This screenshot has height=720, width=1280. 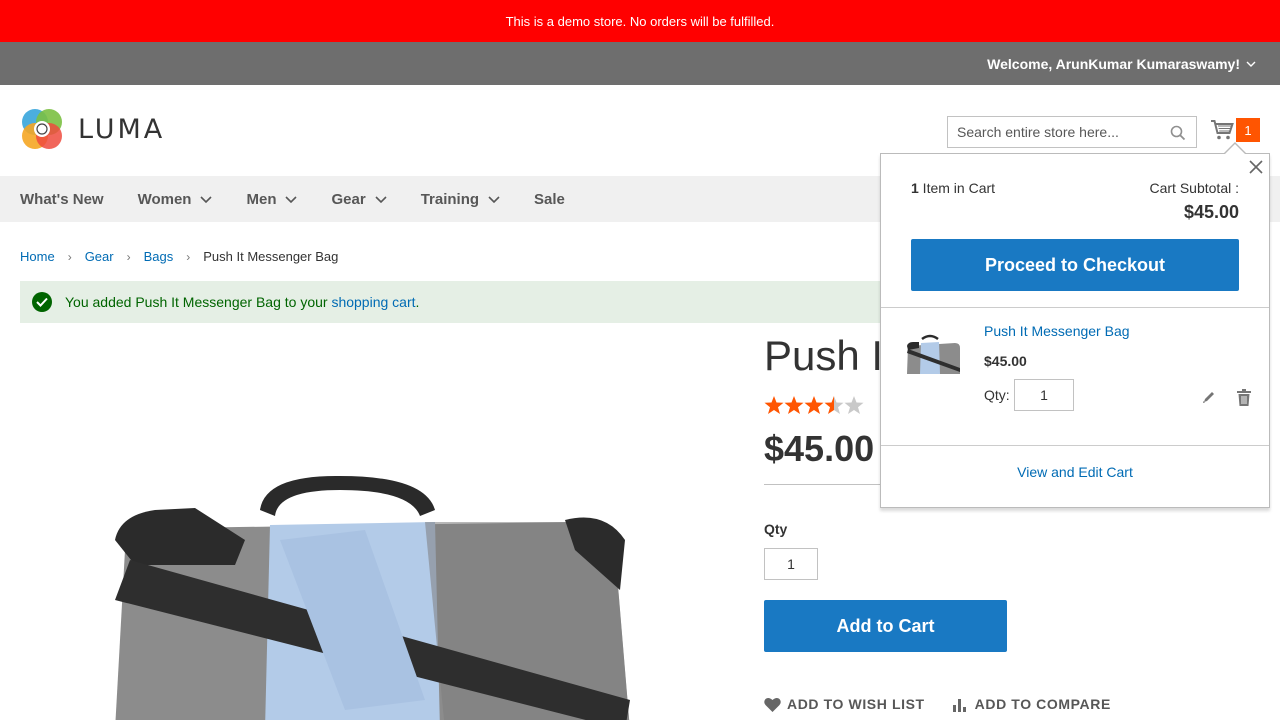 What do you see at coordinates (373, 302) in the screenshot?
I see `shopping-cart-link: shopping cart` at bounding box center [373, 302].